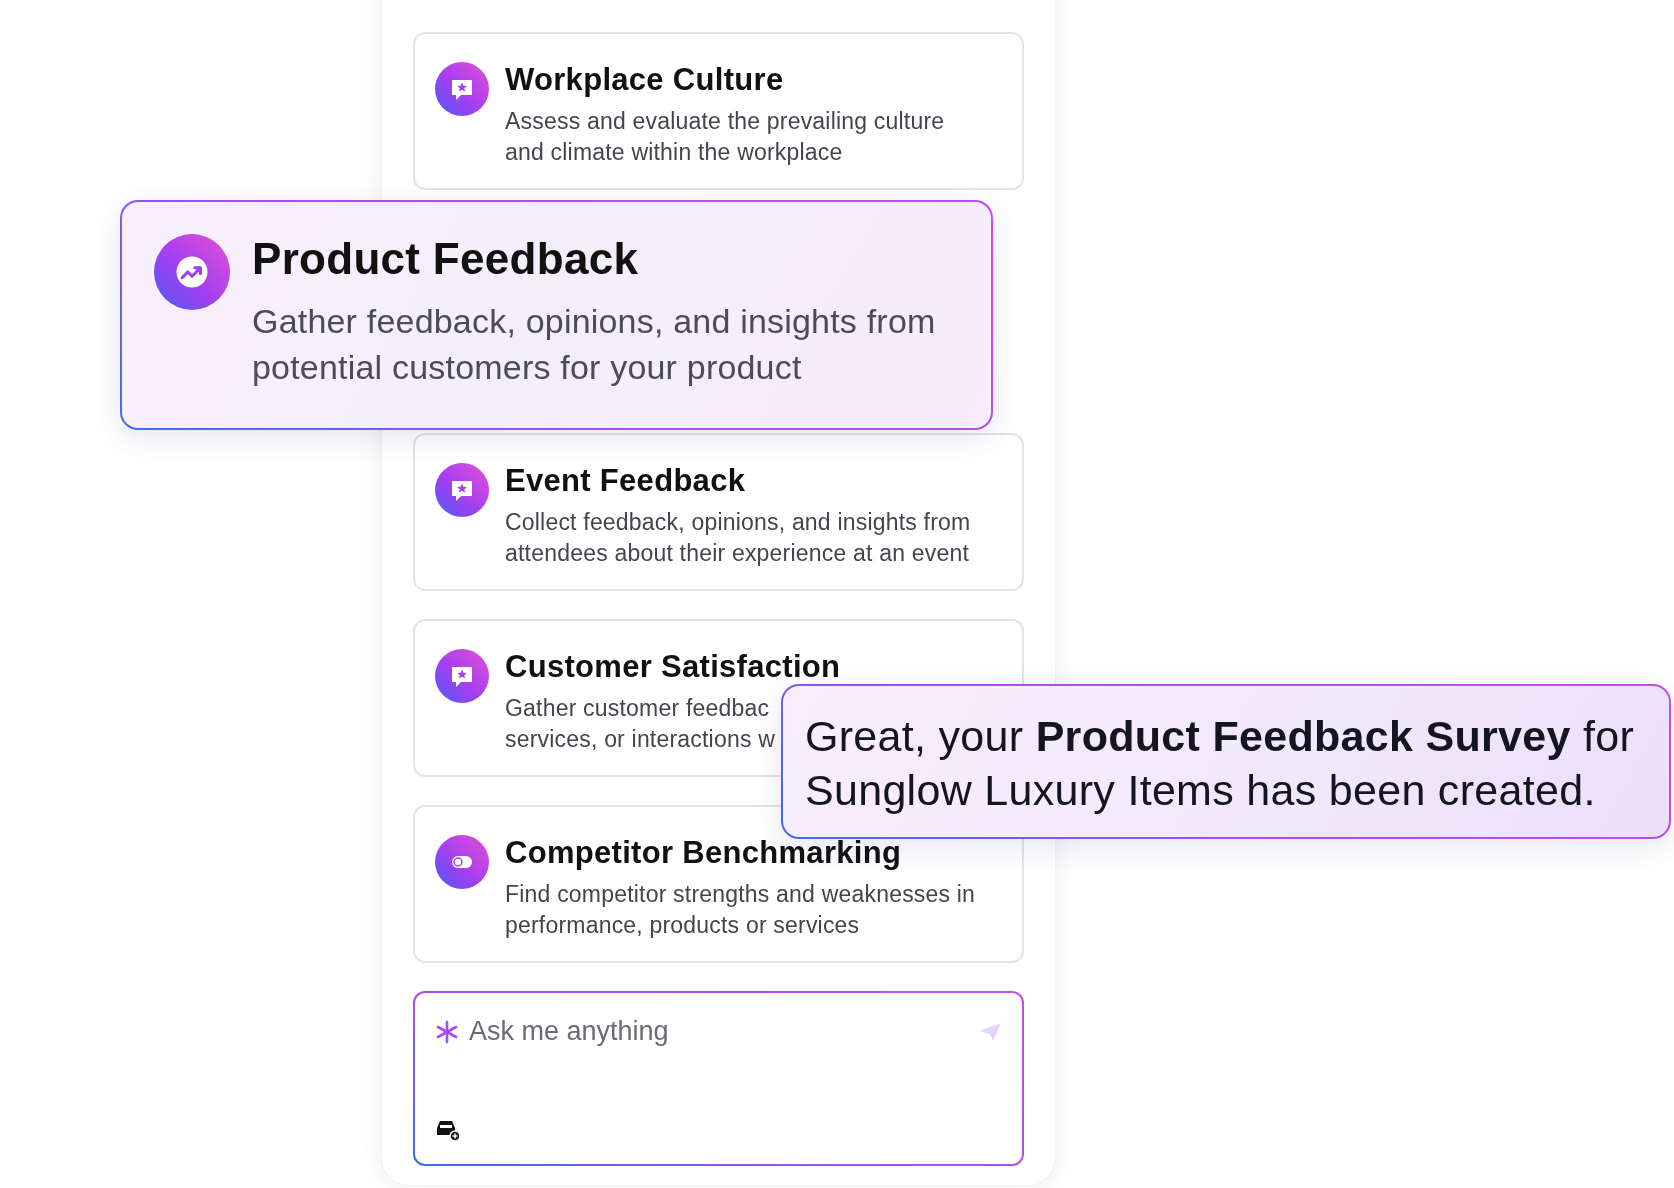 The width and height of the screenshot is (1674, 1188). I want to click on card-description: Find competitor strengths and weaknesses in performance, products or services, so click(740, 910).